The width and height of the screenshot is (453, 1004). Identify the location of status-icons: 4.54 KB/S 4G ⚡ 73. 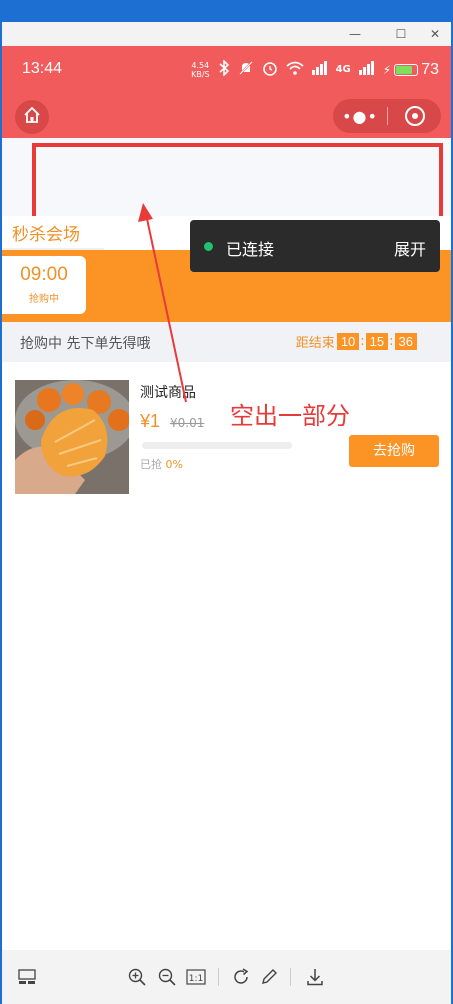
(315, 69).